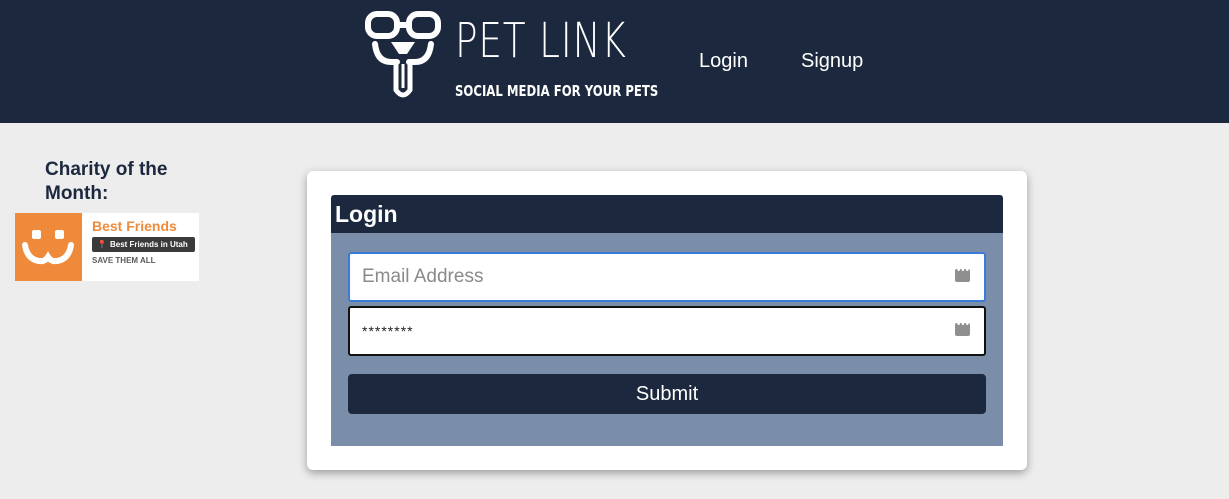 The image size is (1229, 499). I want to click on charity-location-label: Best Friends in Utah, so click(148, 244).